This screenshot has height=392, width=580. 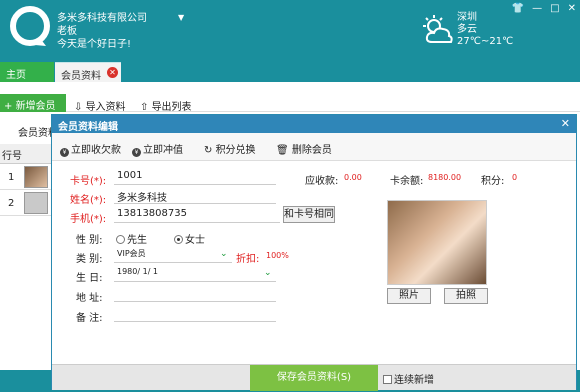 What do you see at coordinates (163, 150) in the screenshot?
I see `recharge-label: 立即冲值` at bounding box center [163, 150].